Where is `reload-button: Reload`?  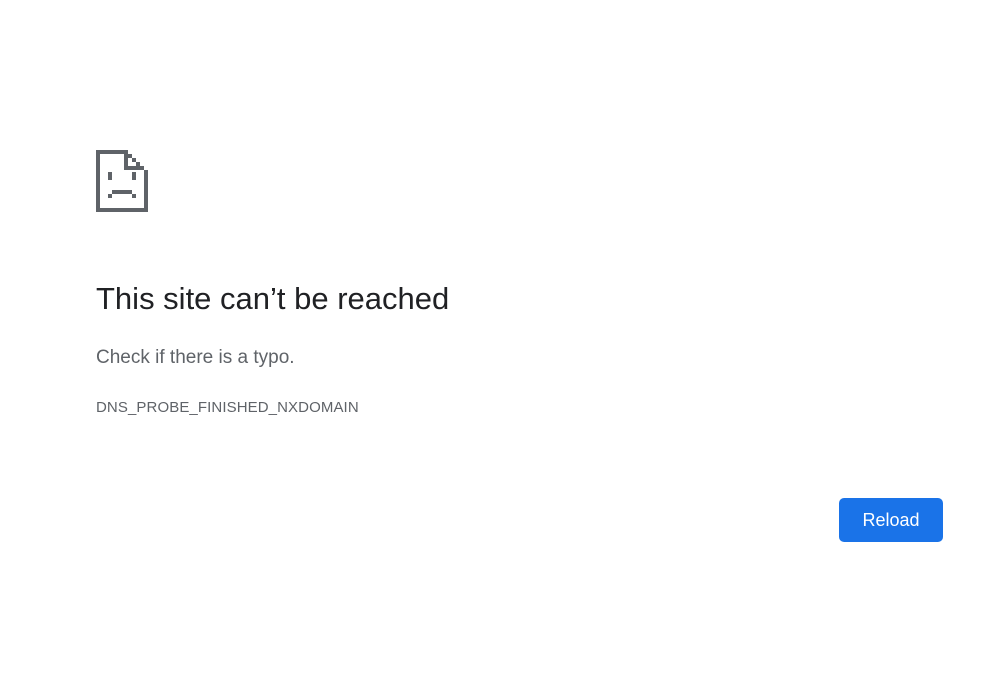
reload-button: Reload is located at coordinates (891, 520).